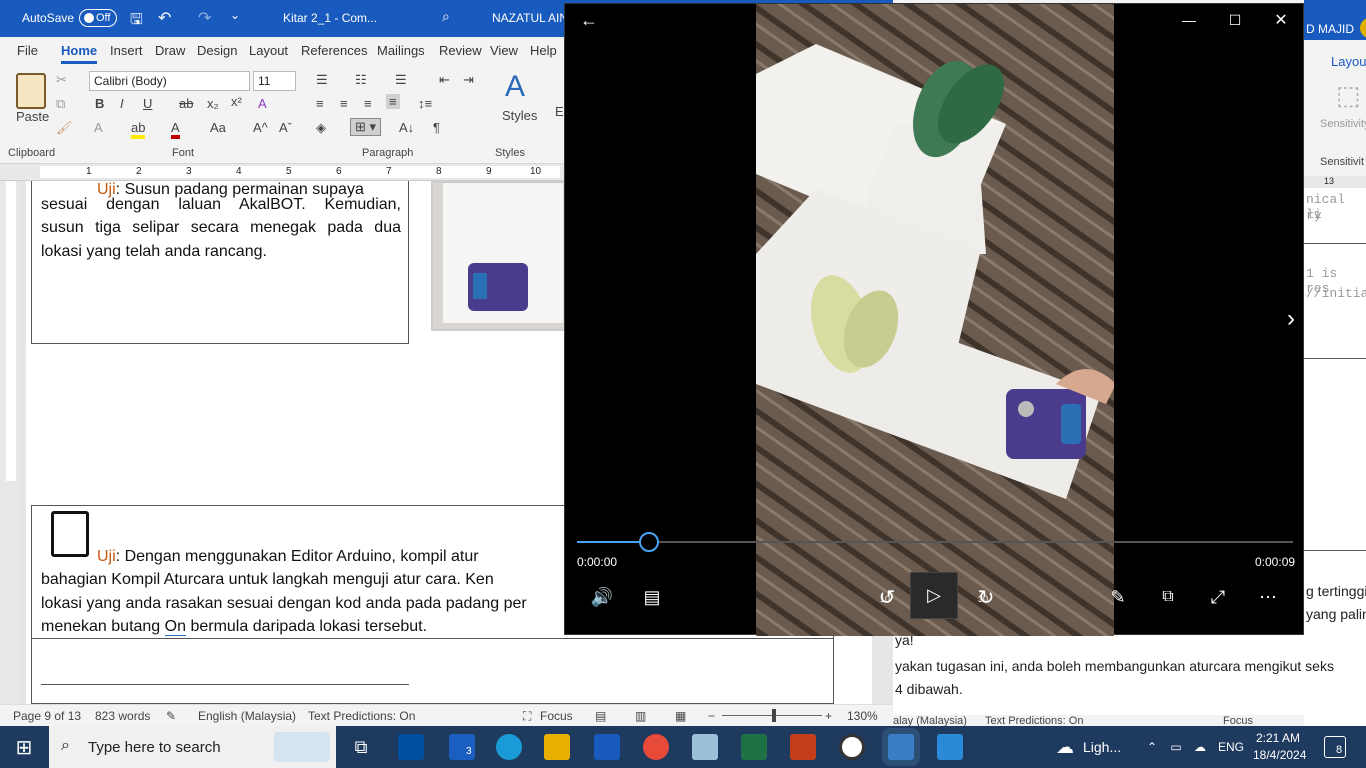 The image size is (1366, 768). Describe the element at coordinates (1168, 597) in the screenshot. I see `mini-view-icon: ⧉` at that location.